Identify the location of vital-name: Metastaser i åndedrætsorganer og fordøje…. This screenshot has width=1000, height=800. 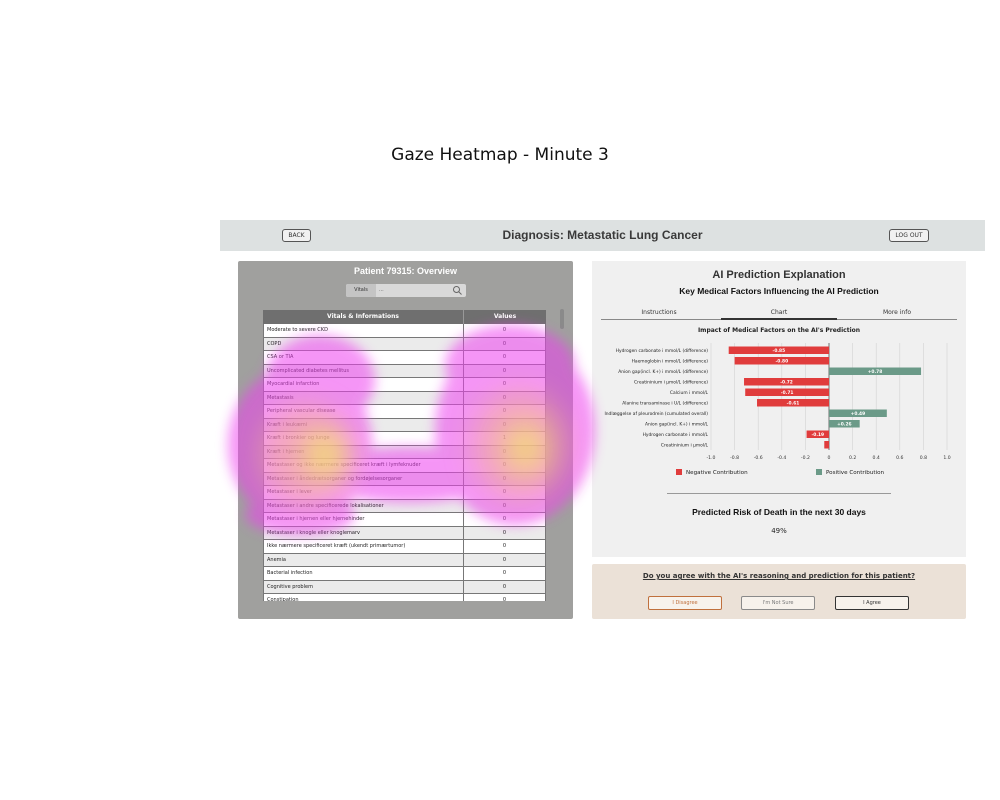
(363, 478).